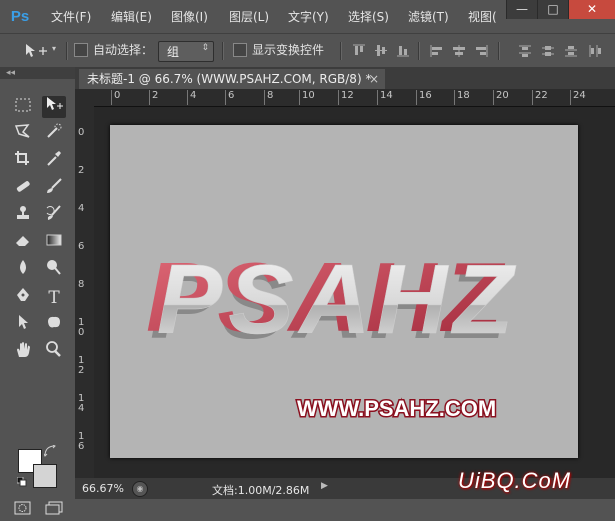 This screenshot has height=521, width=615. Describe the element at coordinates (103, 488) in the screenshot. I see `zoom-level: 66.67%` at that location.